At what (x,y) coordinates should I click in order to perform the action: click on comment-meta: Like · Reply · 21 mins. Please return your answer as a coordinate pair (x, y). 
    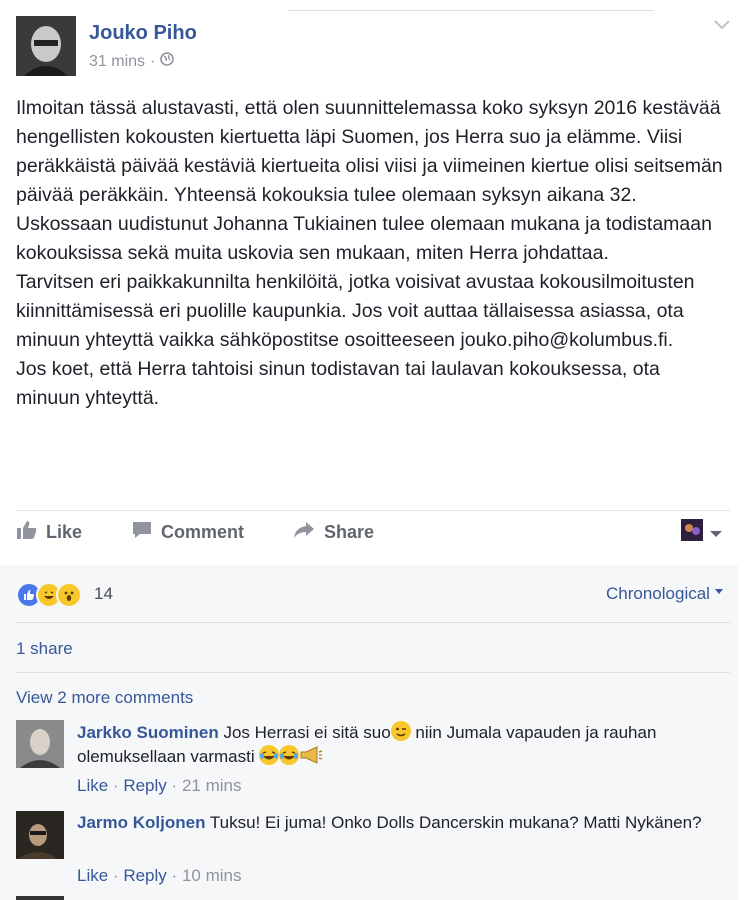
    Looking at the image, I should click on (159, 785).